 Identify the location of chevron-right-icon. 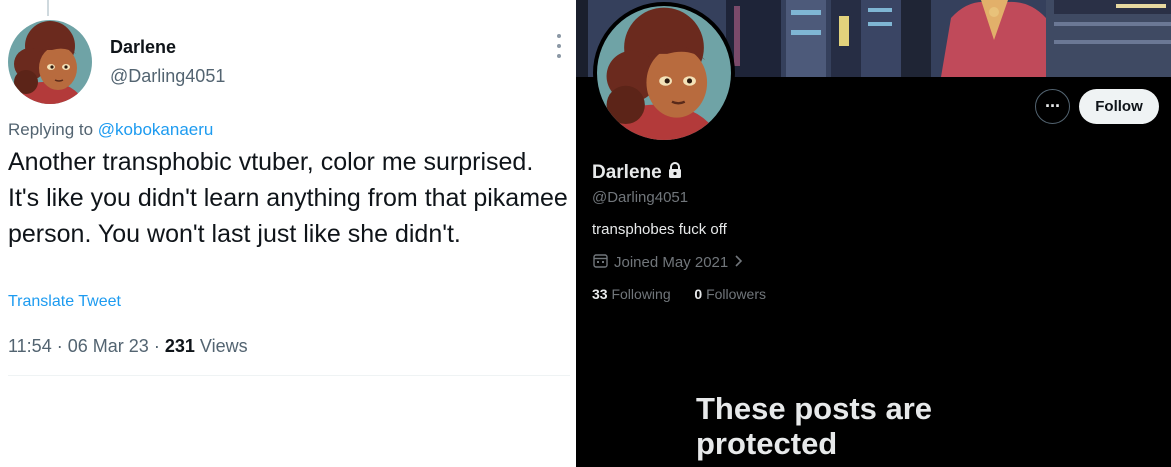
(738, 263).